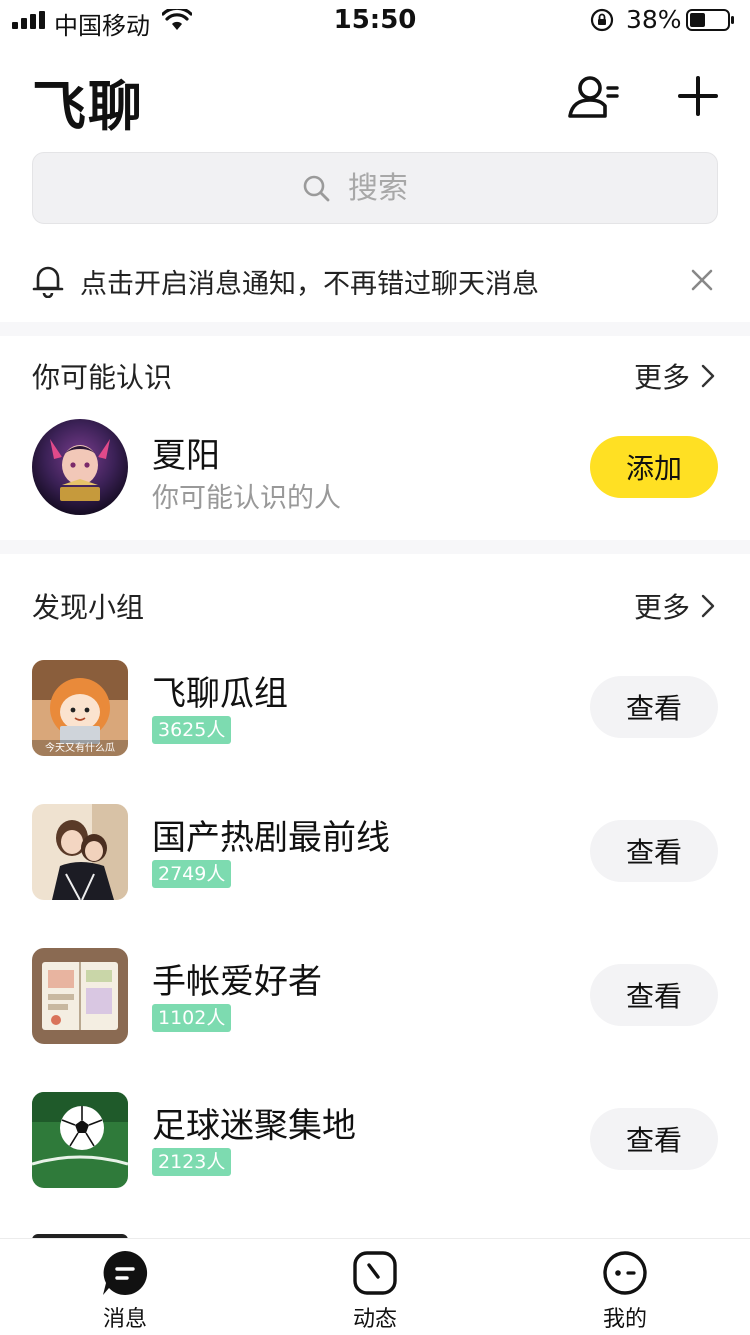 The width and height of the screenshot is (750, 1335). What do you see at coordinates (192, 1162) in the screenshot?
I see `member-count-badge: 2123人` at bounding box center [192, 1162].